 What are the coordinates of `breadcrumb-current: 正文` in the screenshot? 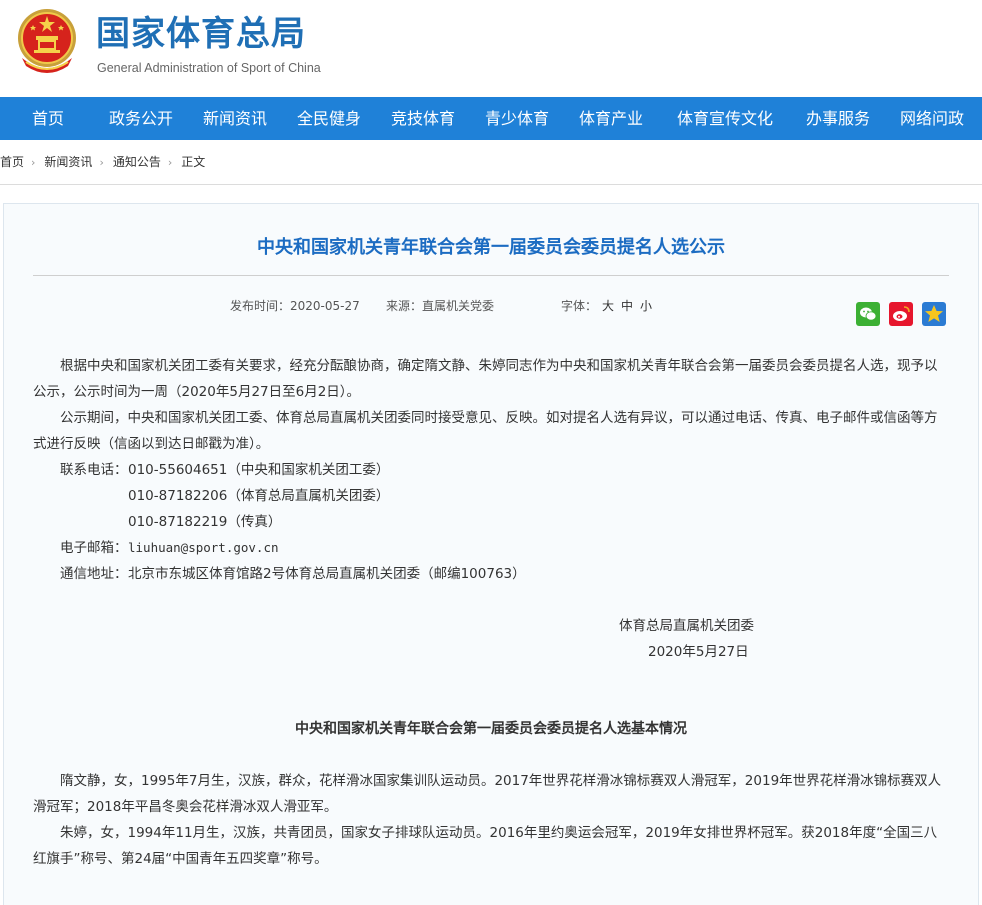 It's located at (193, 162).